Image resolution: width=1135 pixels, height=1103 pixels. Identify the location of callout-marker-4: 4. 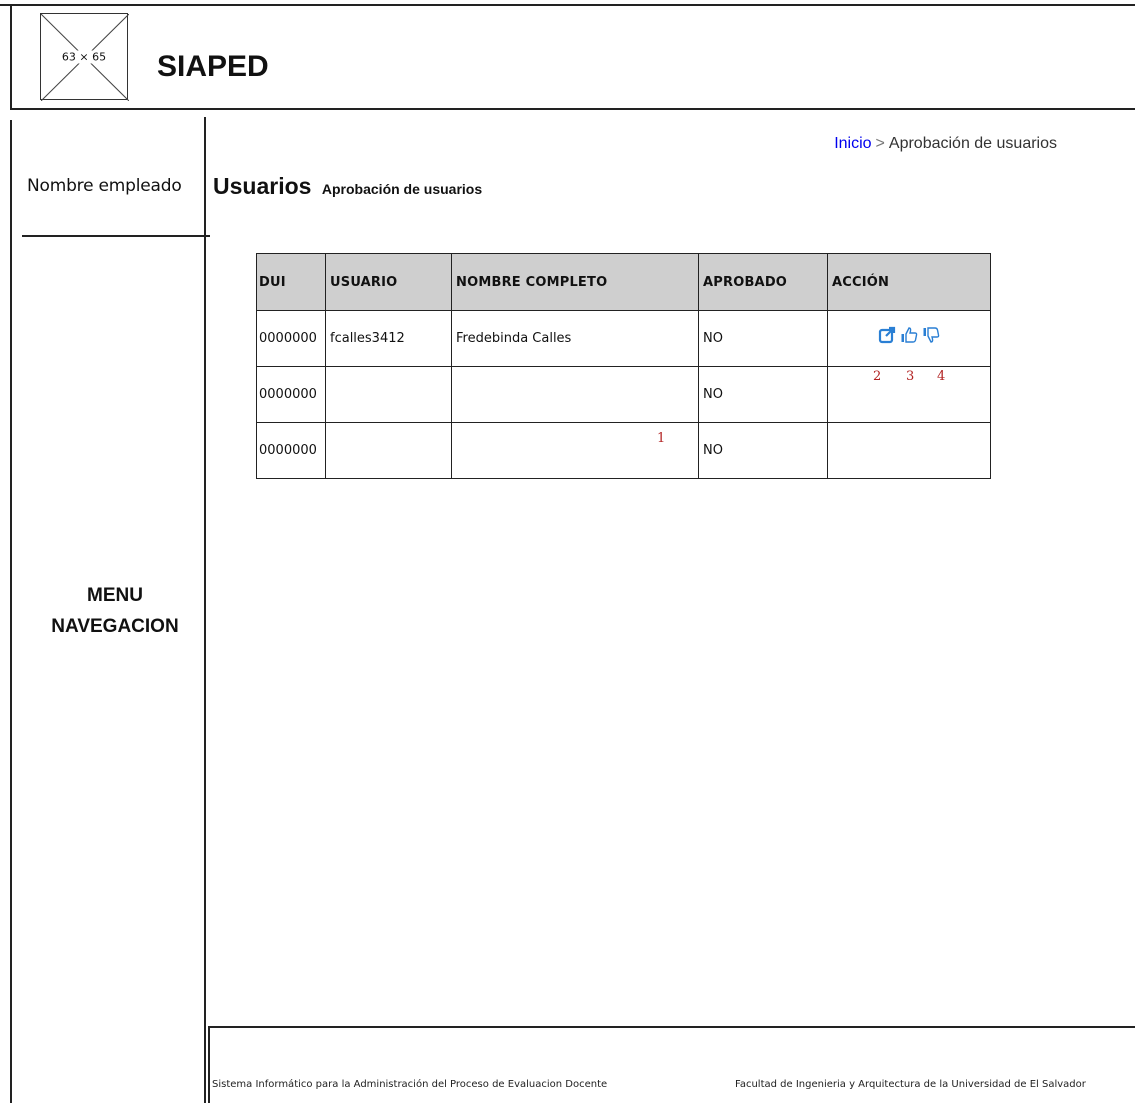
(941, 376).